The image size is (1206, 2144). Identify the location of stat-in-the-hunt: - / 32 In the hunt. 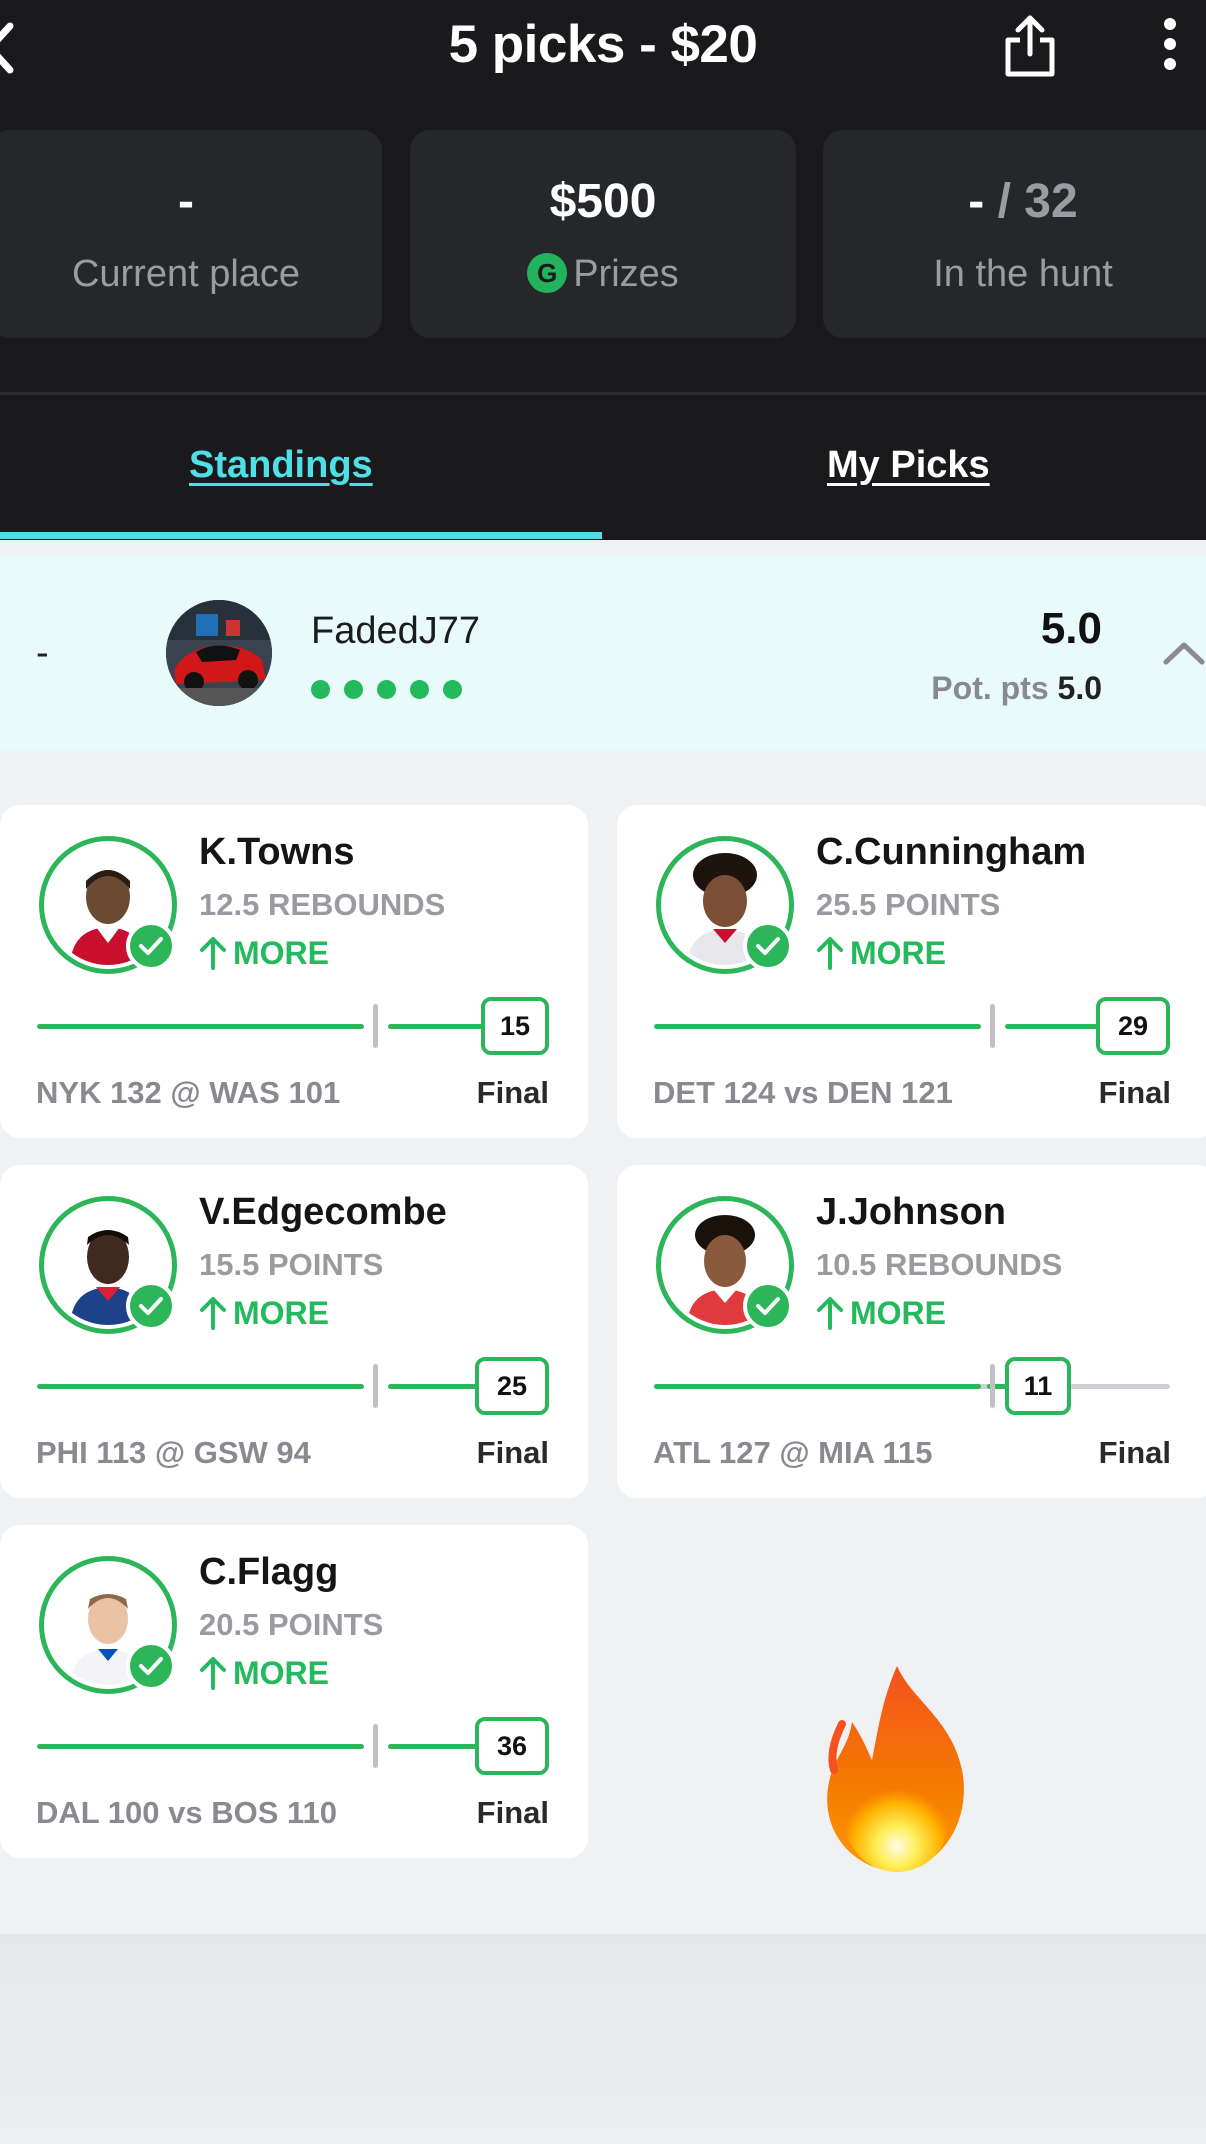
(1014, 234).